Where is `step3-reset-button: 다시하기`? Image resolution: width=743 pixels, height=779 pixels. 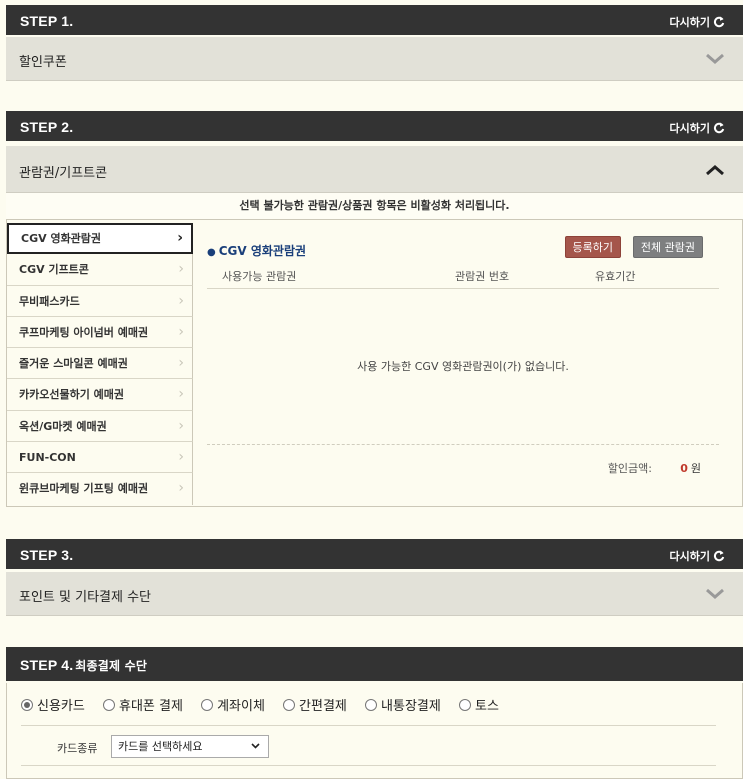 step3-reset-button: 다시하기 is located at coordinates (697, 556).